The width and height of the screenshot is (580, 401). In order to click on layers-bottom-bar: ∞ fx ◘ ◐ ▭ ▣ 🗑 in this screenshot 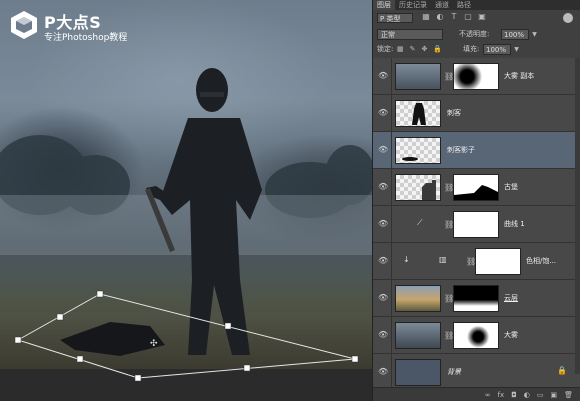, I will do `click(476, 394)`.